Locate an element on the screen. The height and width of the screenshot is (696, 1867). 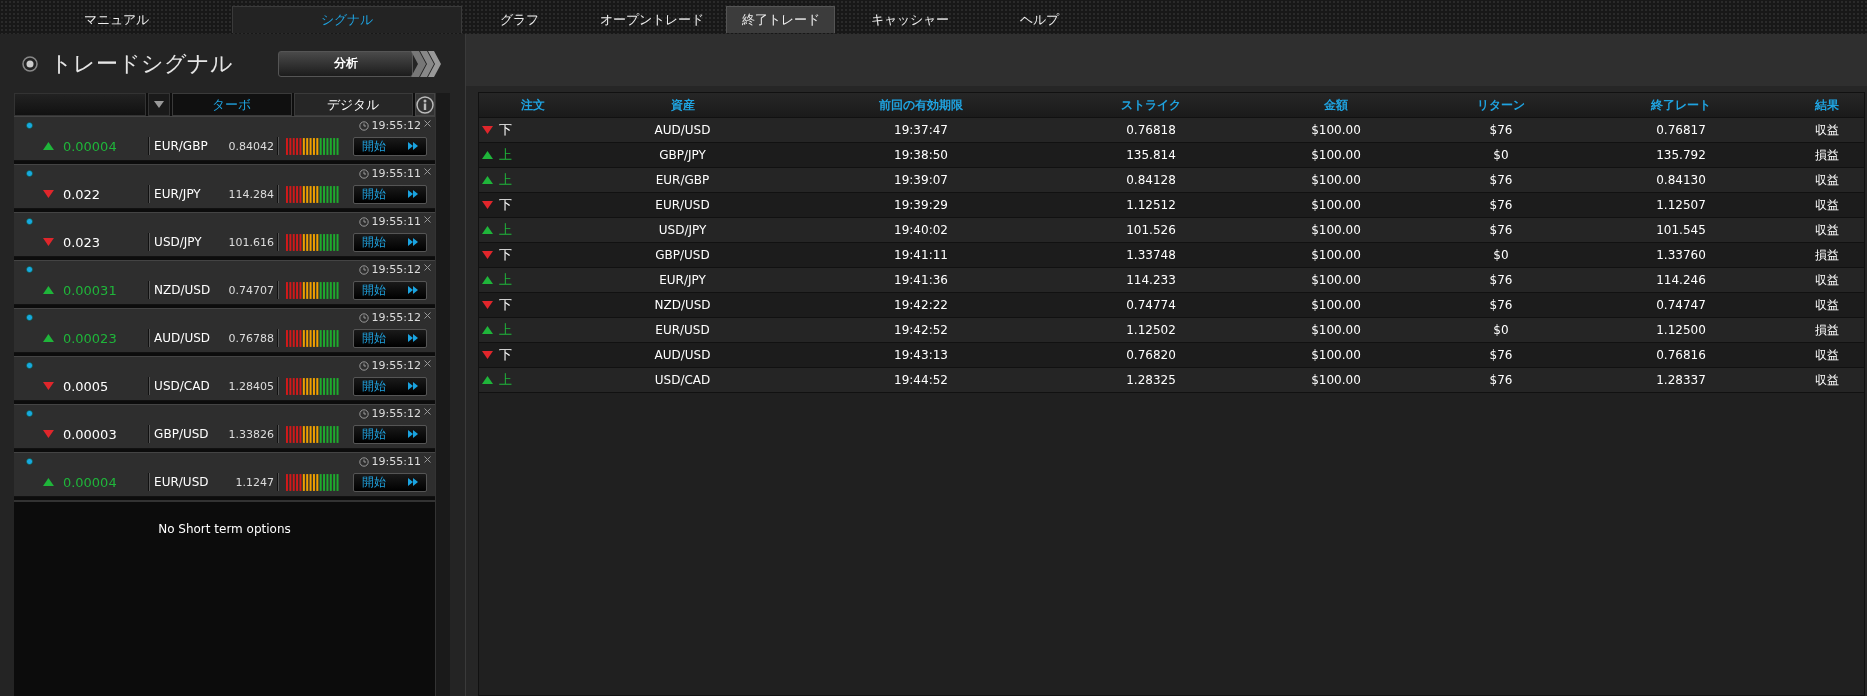
filter-tab: デジタル is located at coordinates (353, 104).